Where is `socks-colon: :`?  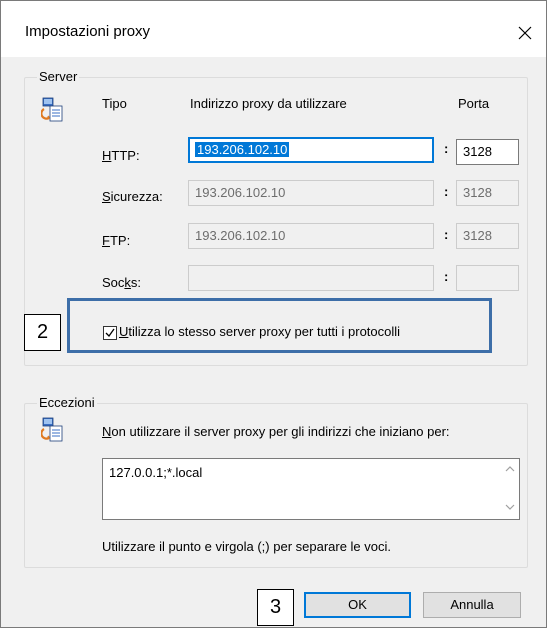
socks-colon: : is located at coordinates (446, 276).